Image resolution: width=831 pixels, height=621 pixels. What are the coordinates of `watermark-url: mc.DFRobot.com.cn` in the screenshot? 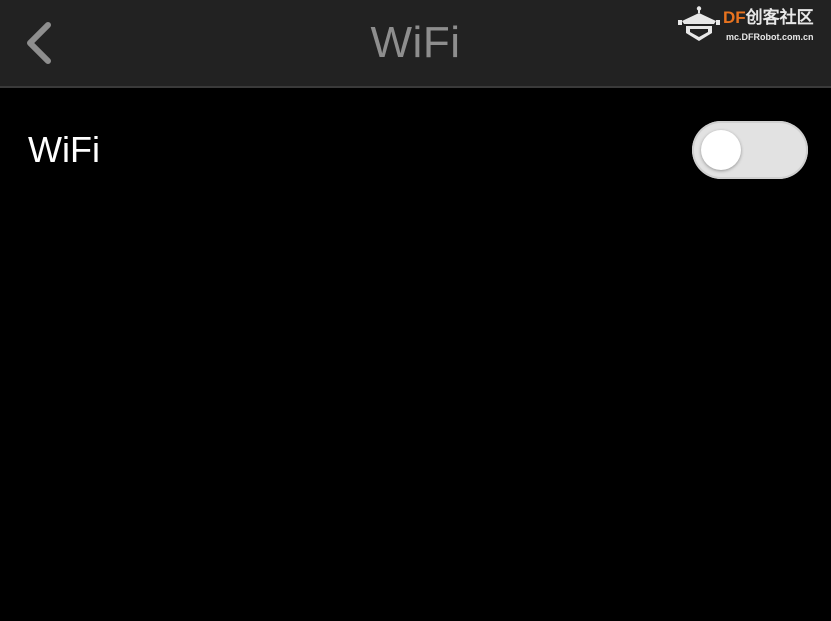 It's located at (770, 37).